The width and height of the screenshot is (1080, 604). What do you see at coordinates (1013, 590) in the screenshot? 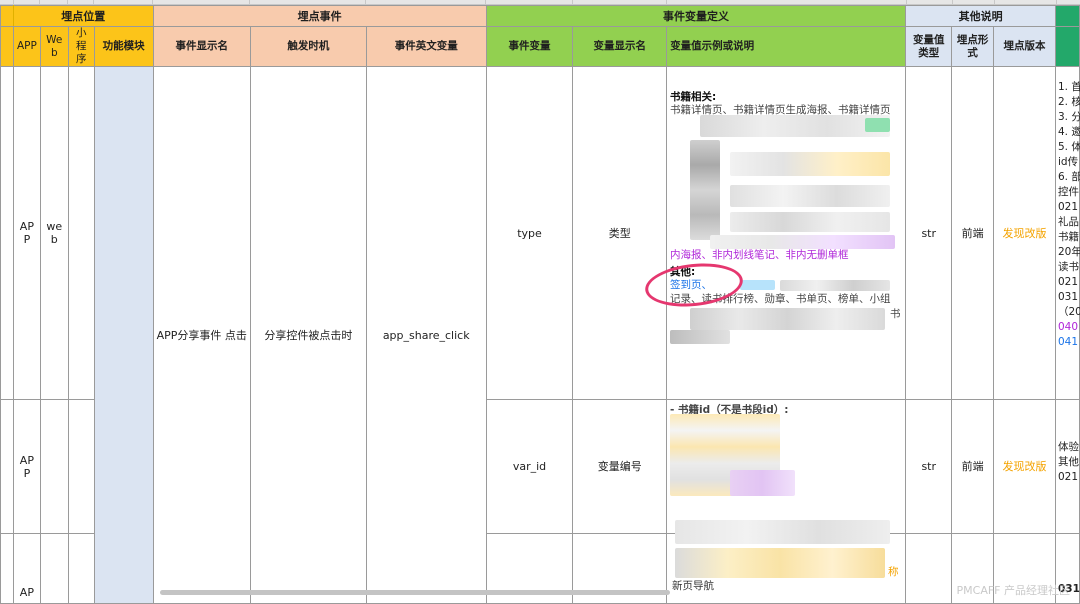
I see `watermark: PMCAFF 产品经理社区` at bounding box center [1013, 590].